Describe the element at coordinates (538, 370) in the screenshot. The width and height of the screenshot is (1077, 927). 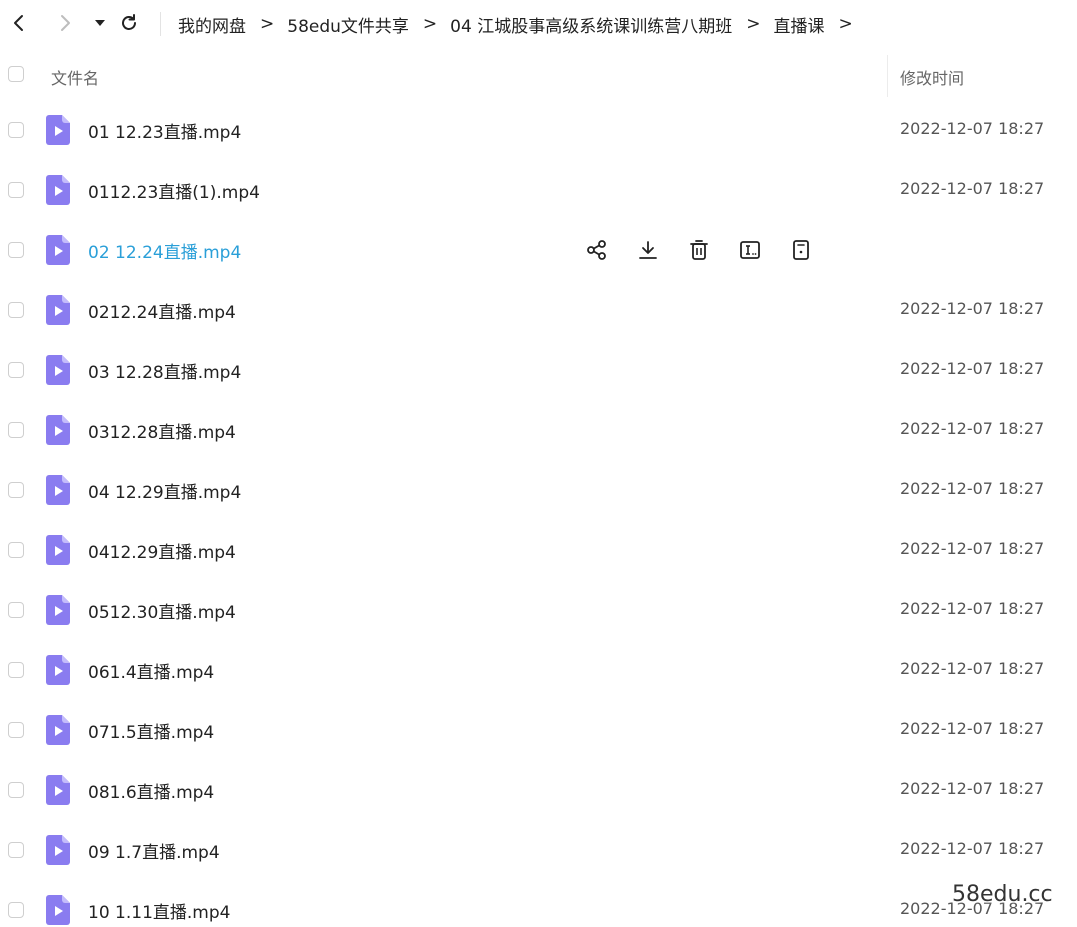
I see `file-row: 03 12.28直播.mp4 2022-12-07 18:27` at that location.